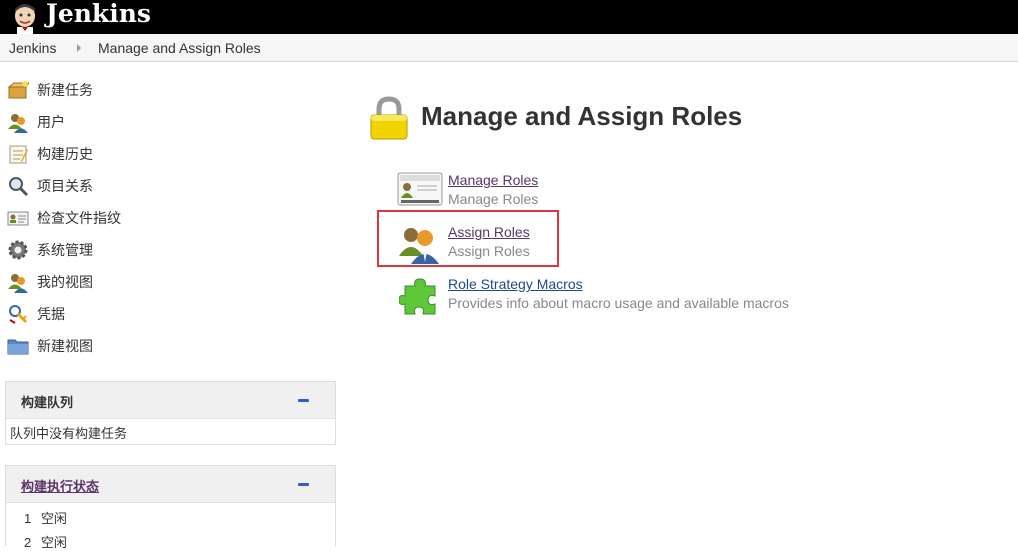 The width and height of the screenshot is (1018, 551). Describe the element at coordinates (509, 17) in the screenshot. I see `top-header: Jenkins` at that location.